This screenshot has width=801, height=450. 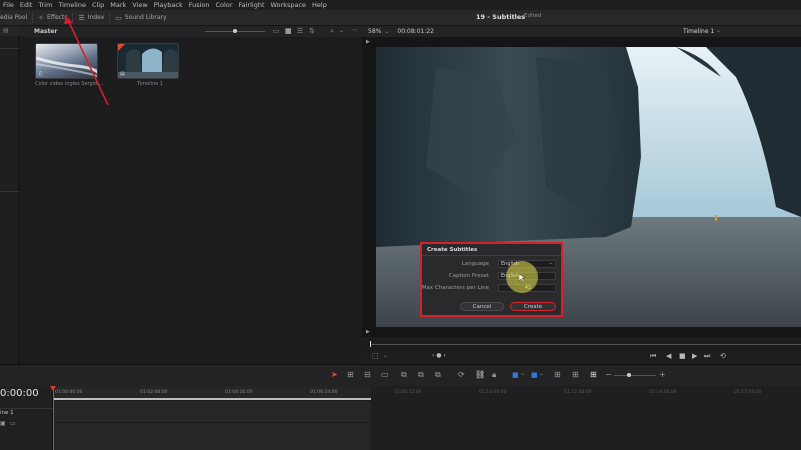 I want to click on create-button: Create, so click(x=533, y=306).